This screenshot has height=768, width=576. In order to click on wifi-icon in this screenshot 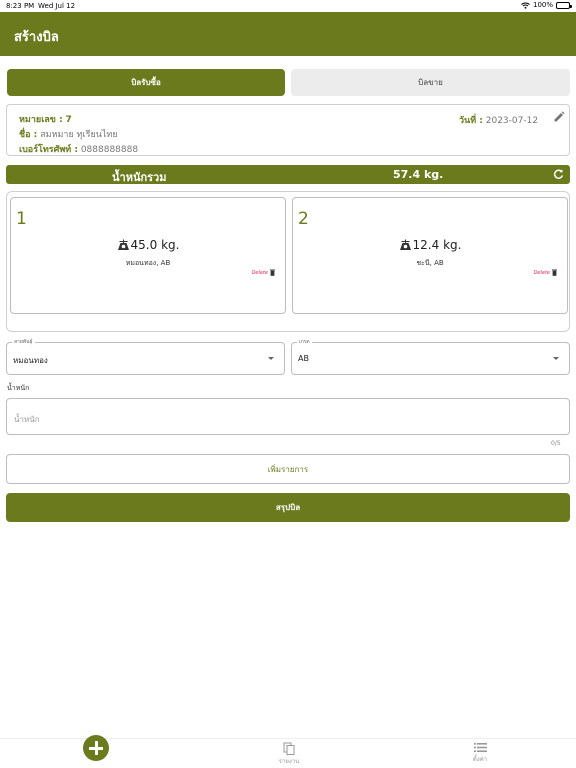, I will do `click(525, 5)`.